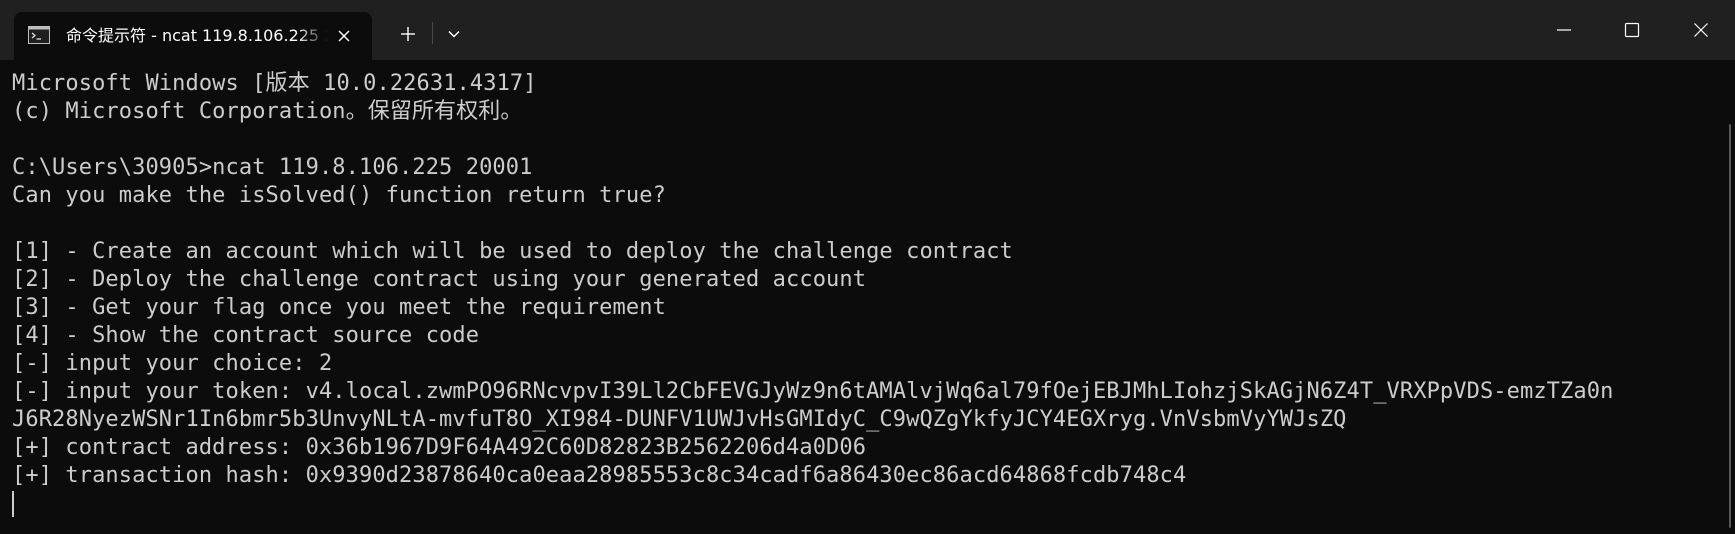 This screenshot has width=1735, height=534. What do you see at coordinates (274, 83) in the screenshot?
I see `terminal-line: Microsoft Windows [版本 10.0.22631.4317]` at bounding box center [274, 83].